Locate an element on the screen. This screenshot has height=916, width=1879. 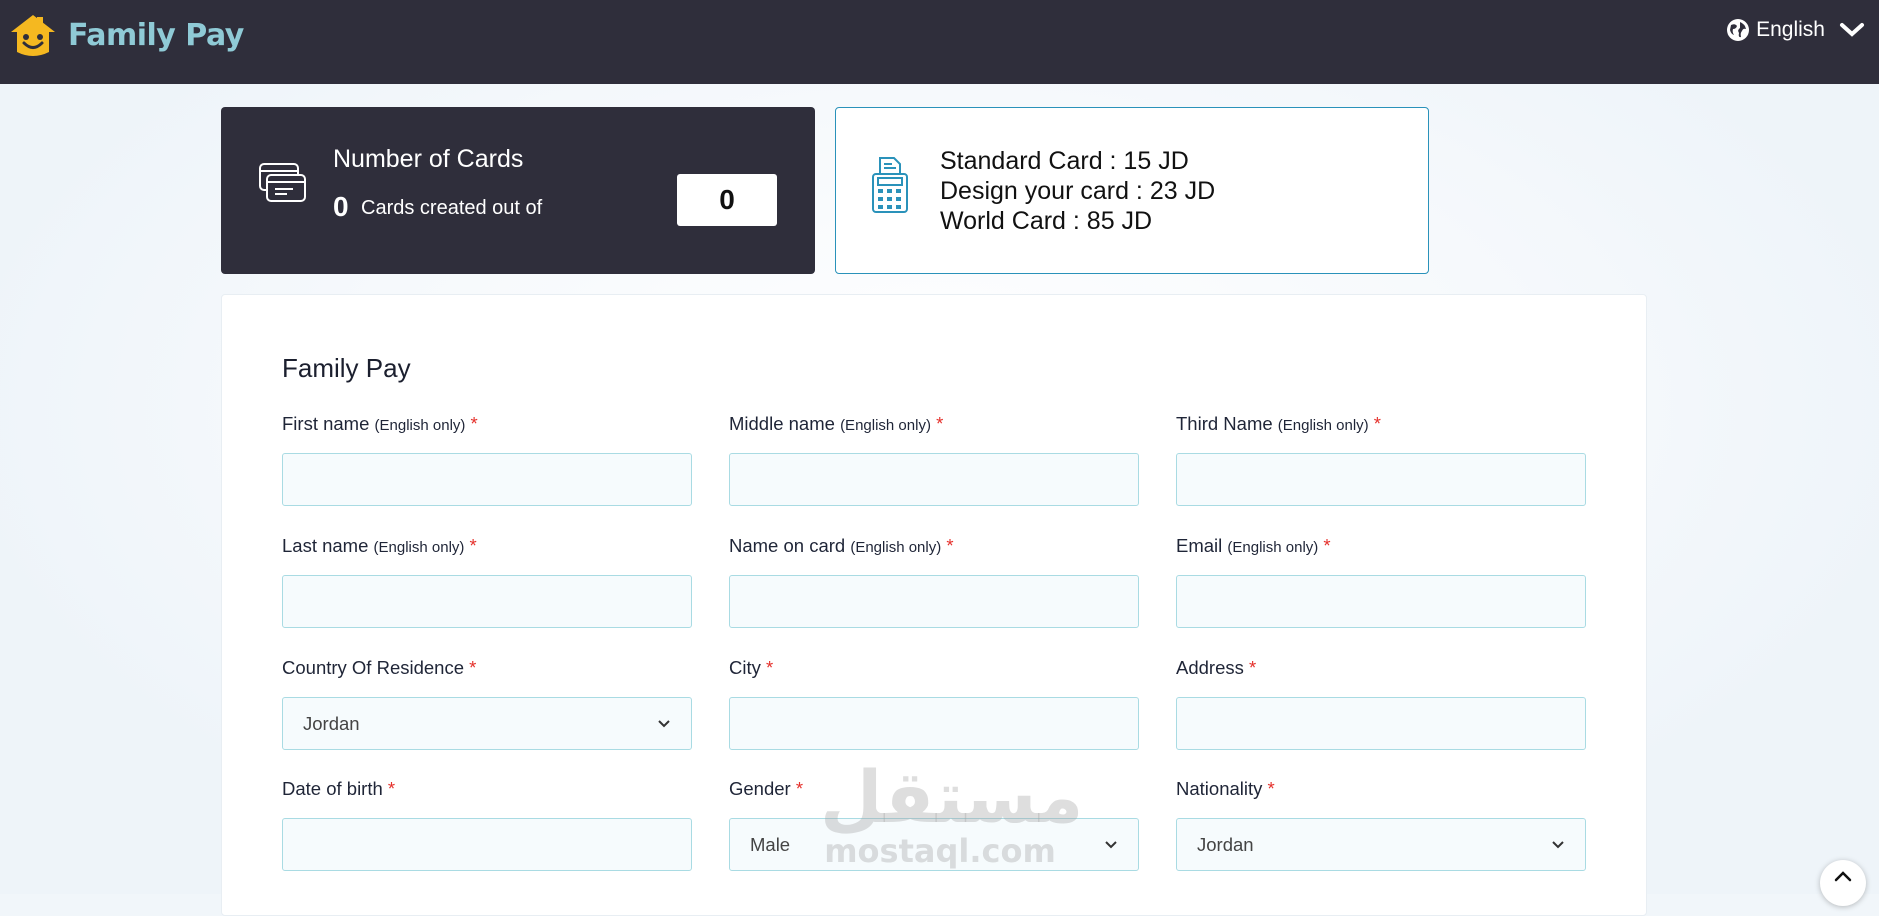
form-title: Family Pay is located at coordinates (346, 368).